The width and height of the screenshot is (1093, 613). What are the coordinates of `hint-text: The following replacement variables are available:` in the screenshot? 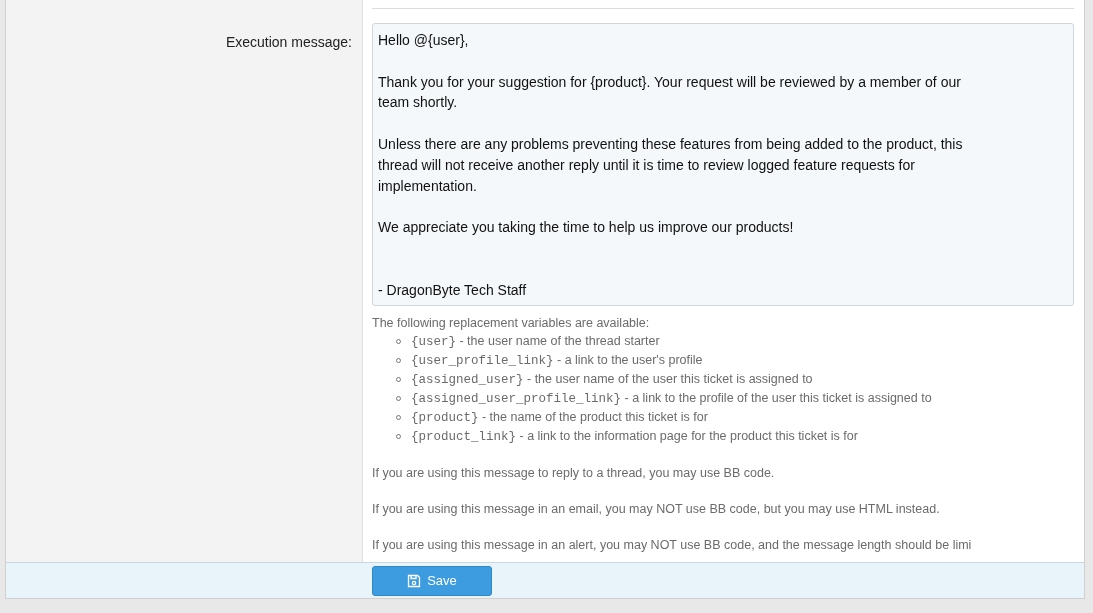 It's located at (511, 323).